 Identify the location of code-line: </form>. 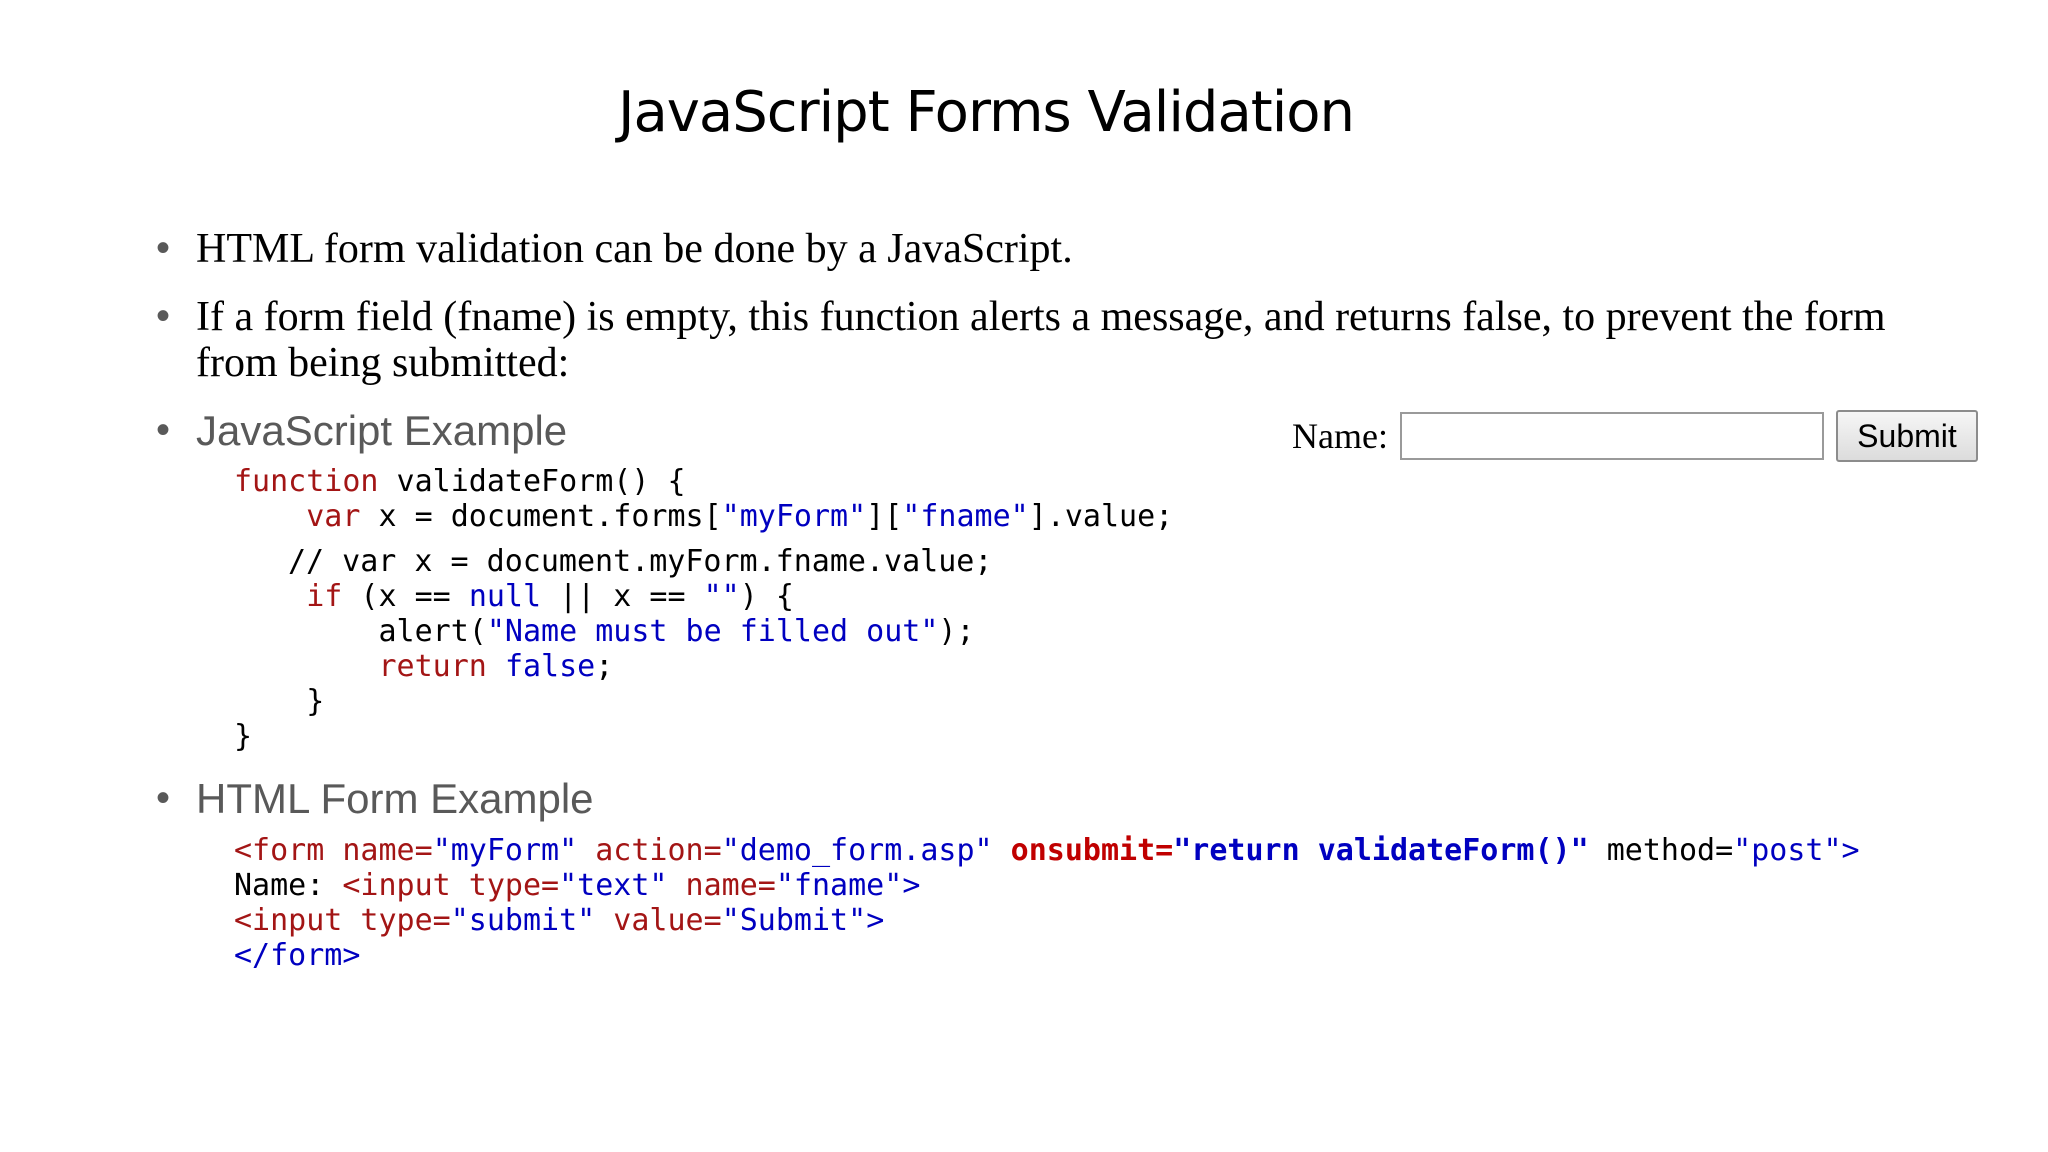
(297, 955).